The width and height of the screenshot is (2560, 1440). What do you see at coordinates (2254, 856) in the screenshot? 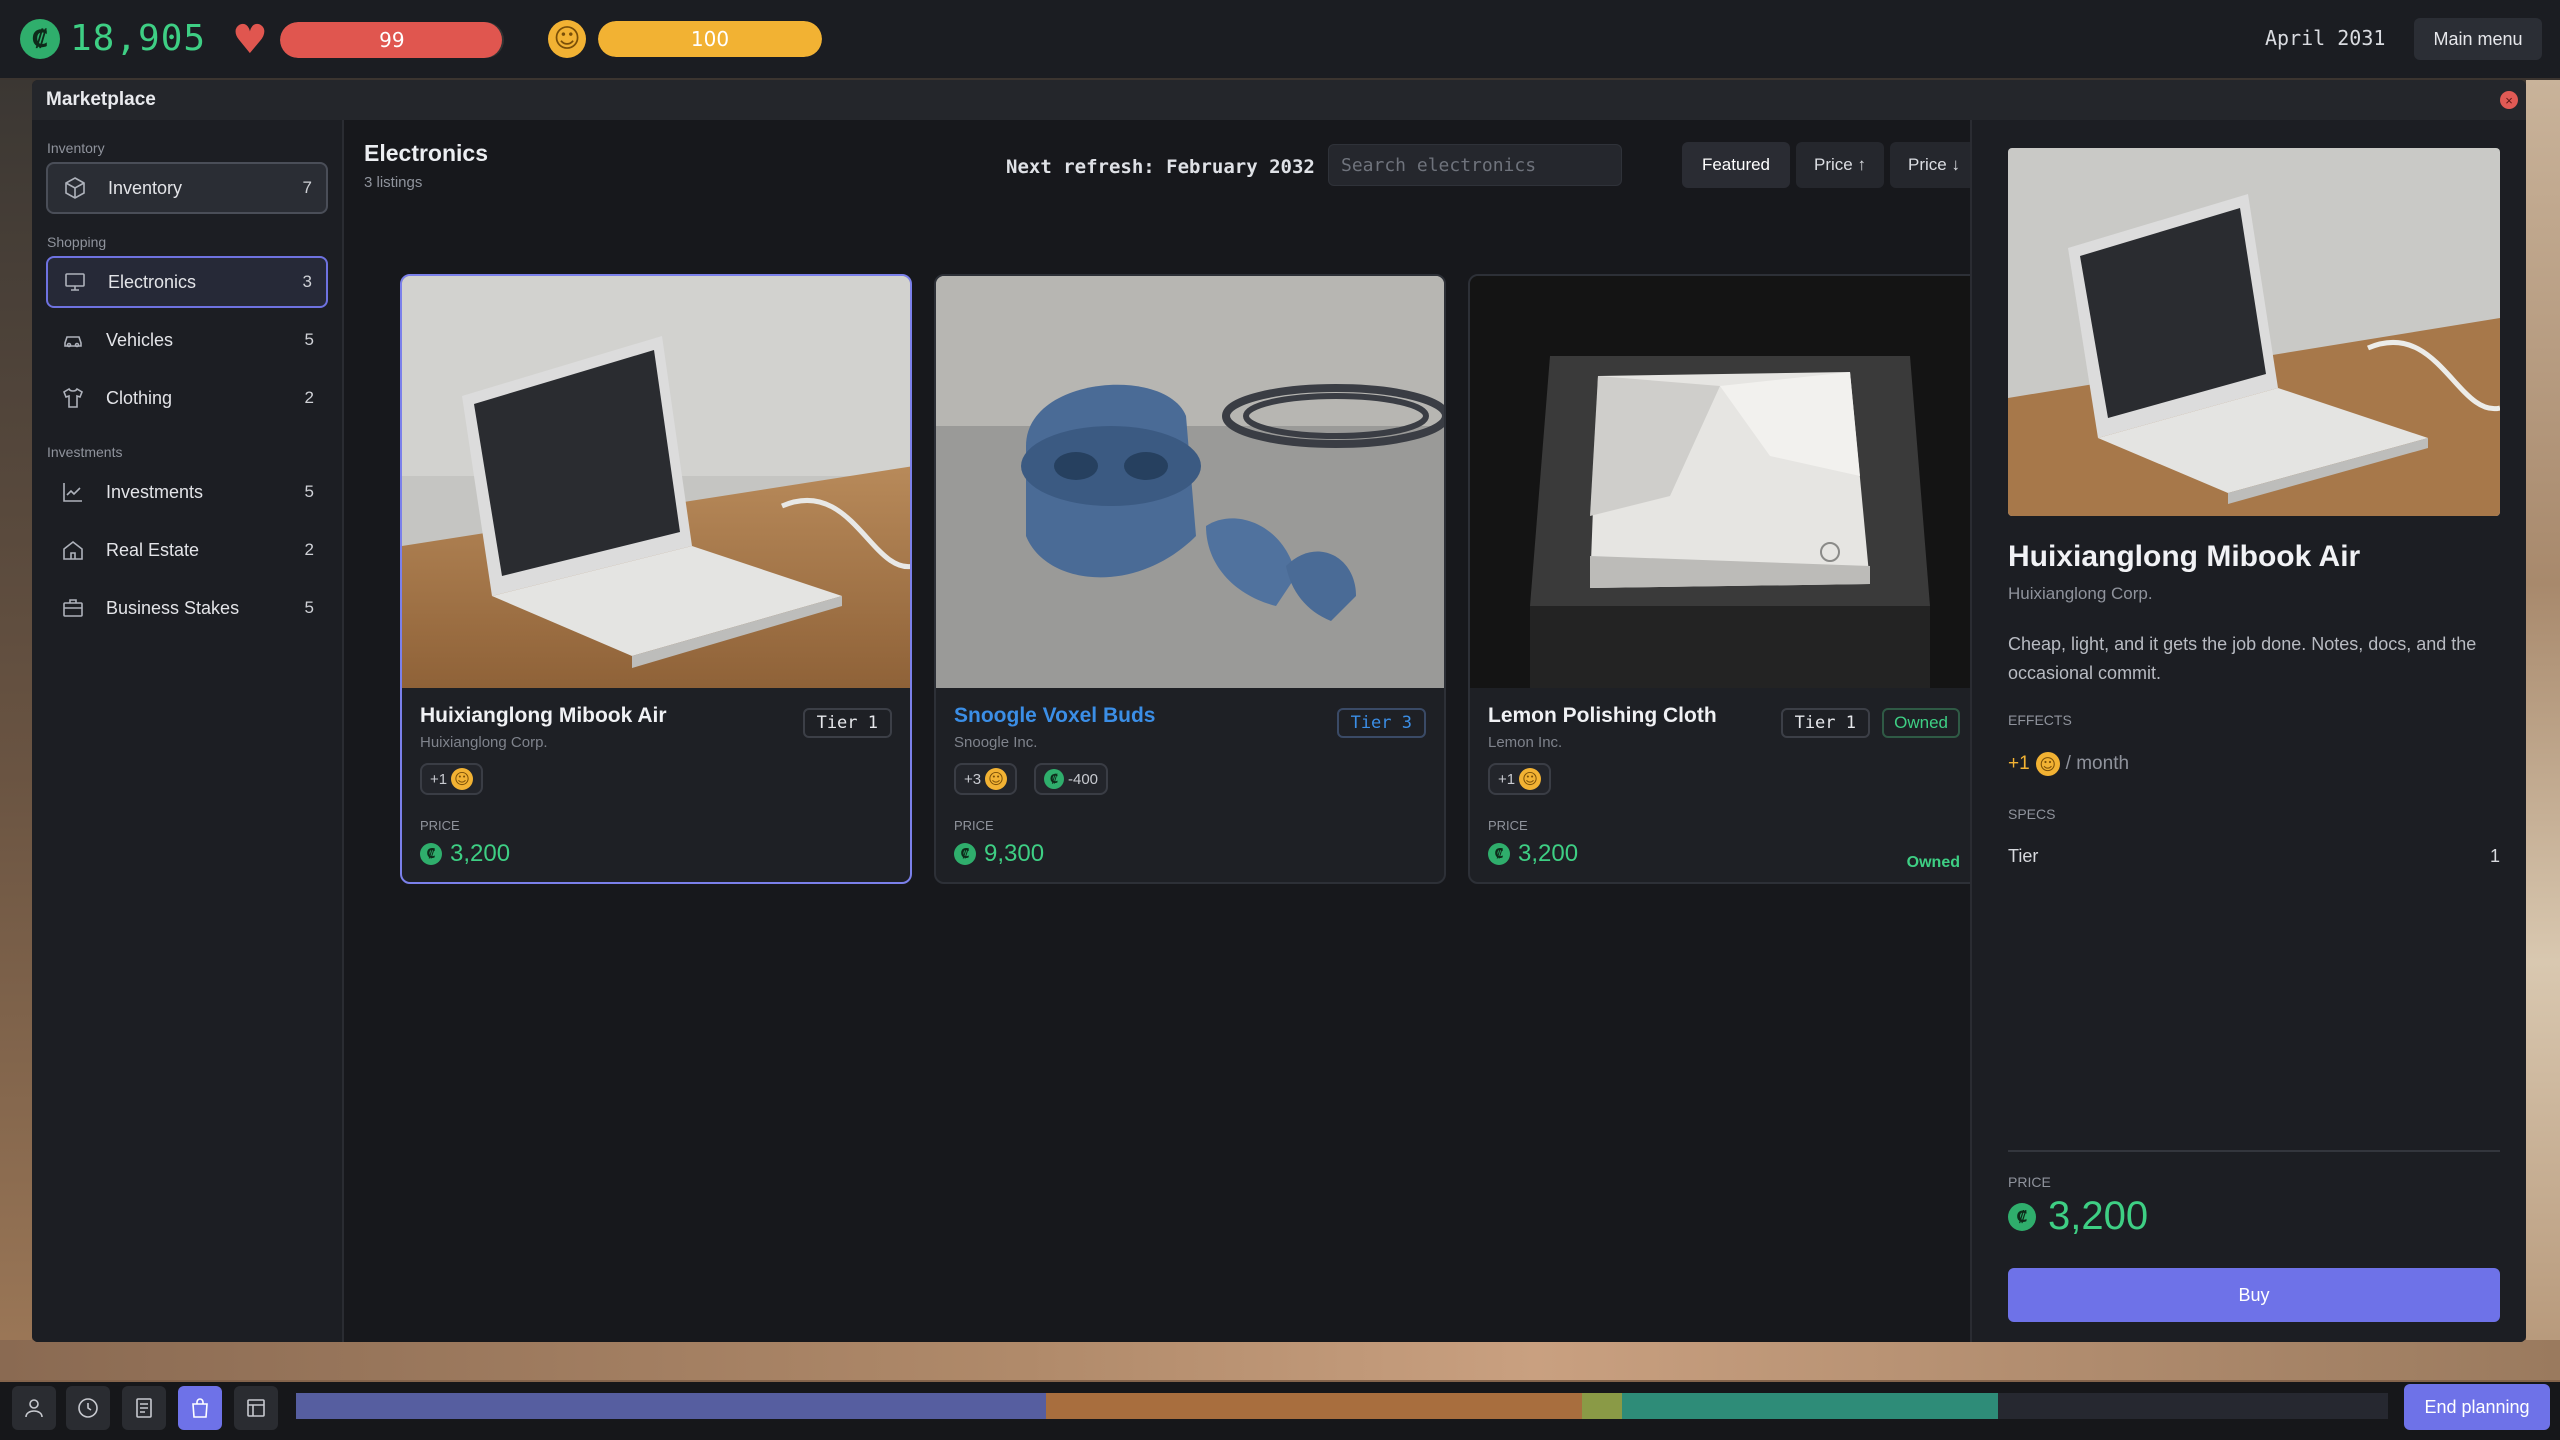
I see `spec-row: Tier 1` at bounding box center [2254, 856].